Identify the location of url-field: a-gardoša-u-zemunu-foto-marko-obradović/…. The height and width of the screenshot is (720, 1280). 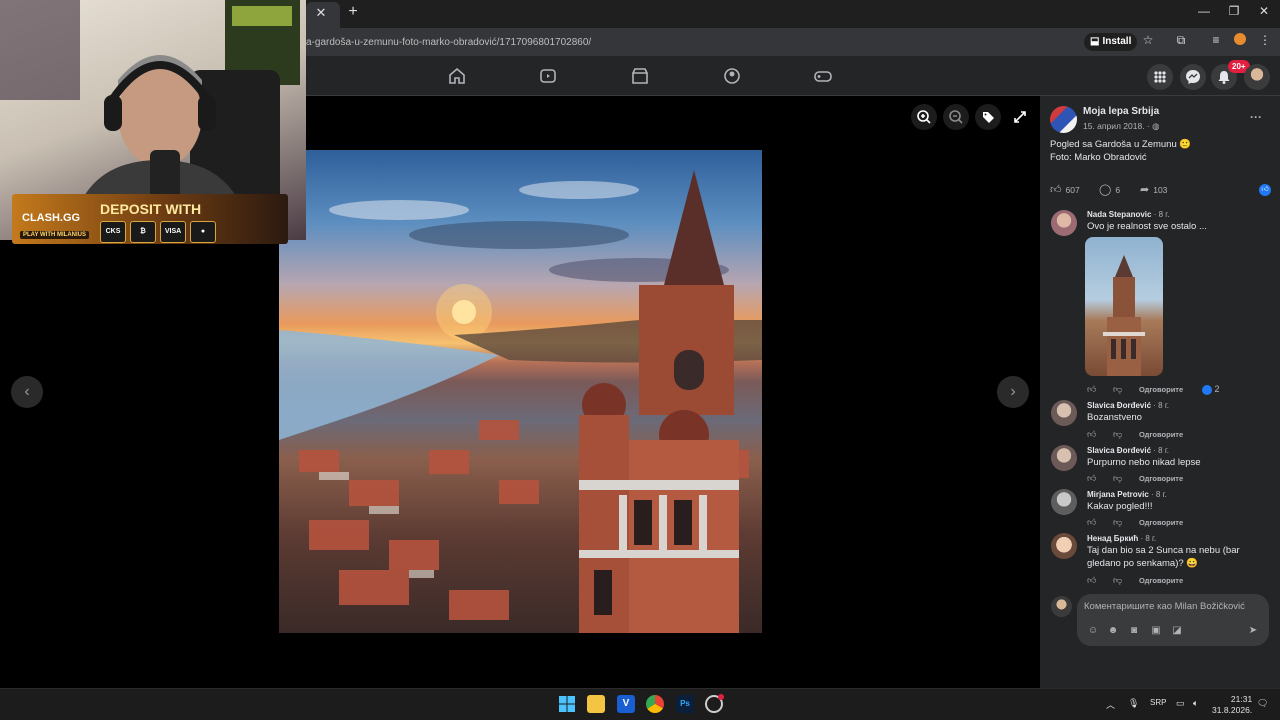
(448, 42).